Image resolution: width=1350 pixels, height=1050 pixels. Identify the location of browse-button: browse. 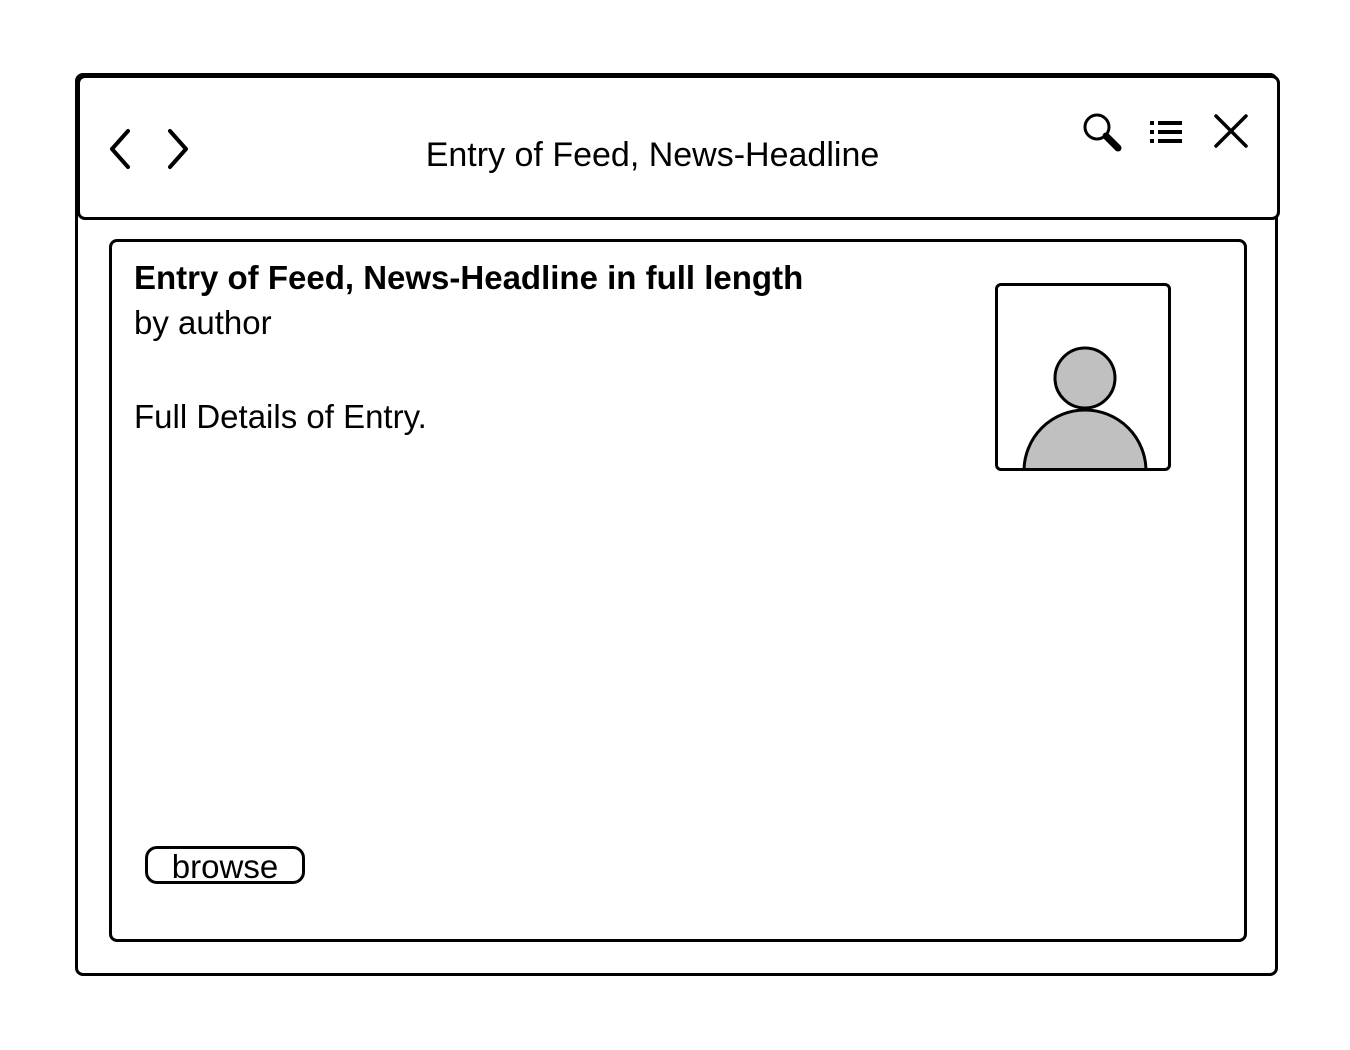
(225, 865).